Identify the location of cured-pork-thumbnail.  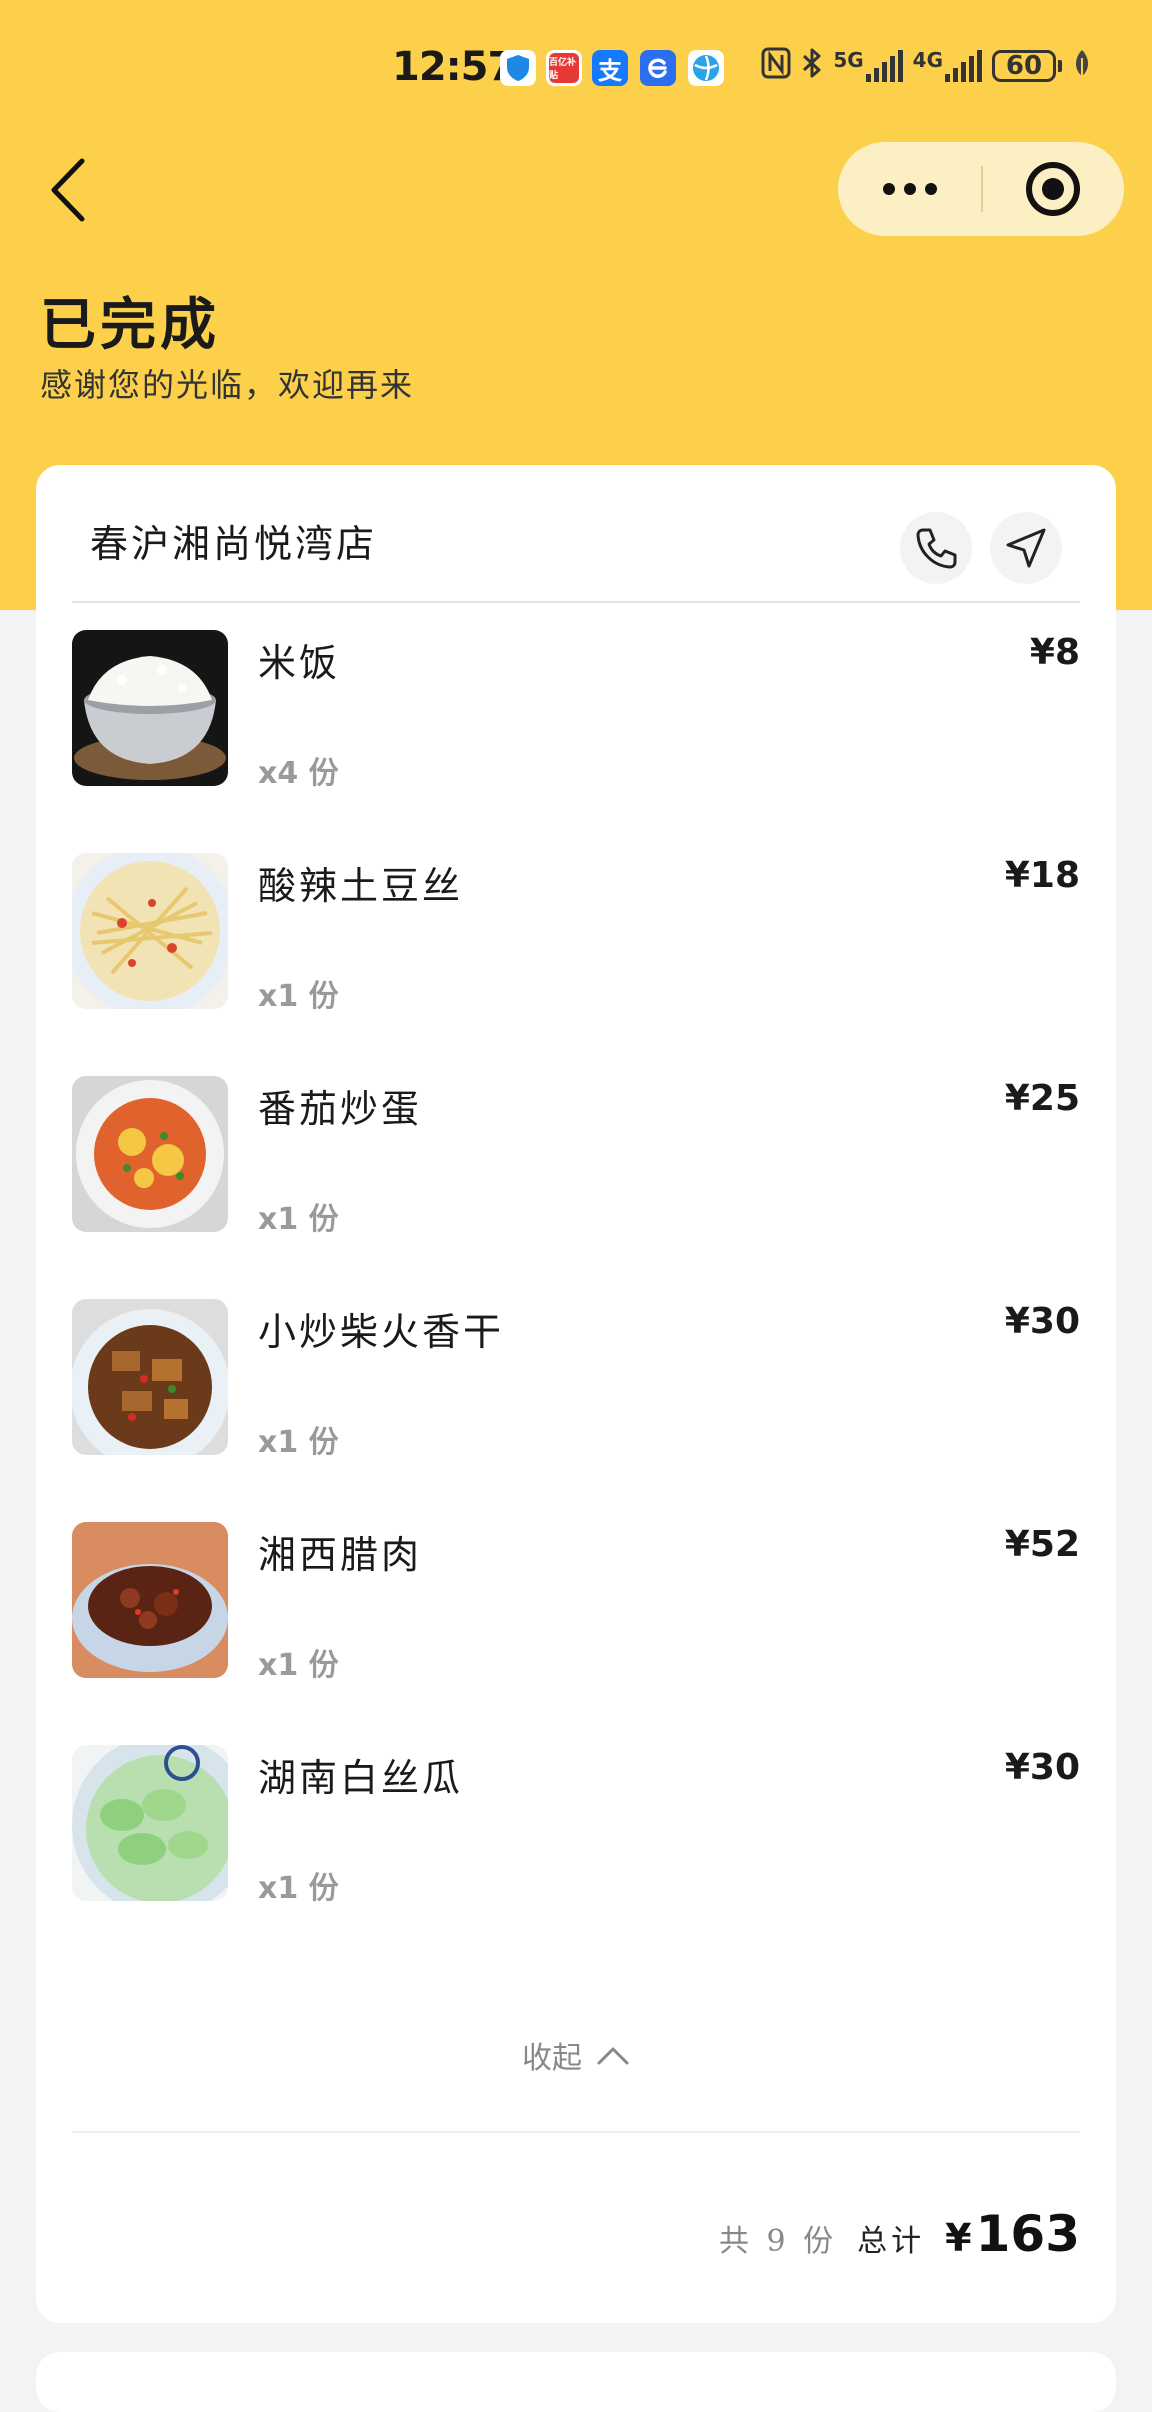
(150, 1600).